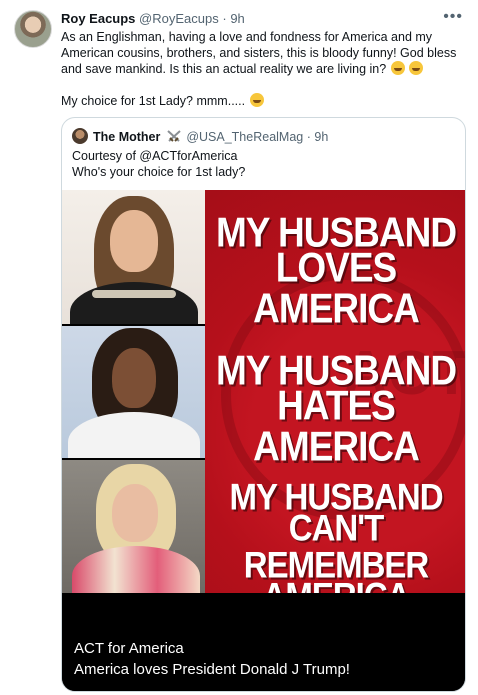 The width and height of the screenshot is (478, 695). I want to click on quoted-avatar, so click(80, 136).